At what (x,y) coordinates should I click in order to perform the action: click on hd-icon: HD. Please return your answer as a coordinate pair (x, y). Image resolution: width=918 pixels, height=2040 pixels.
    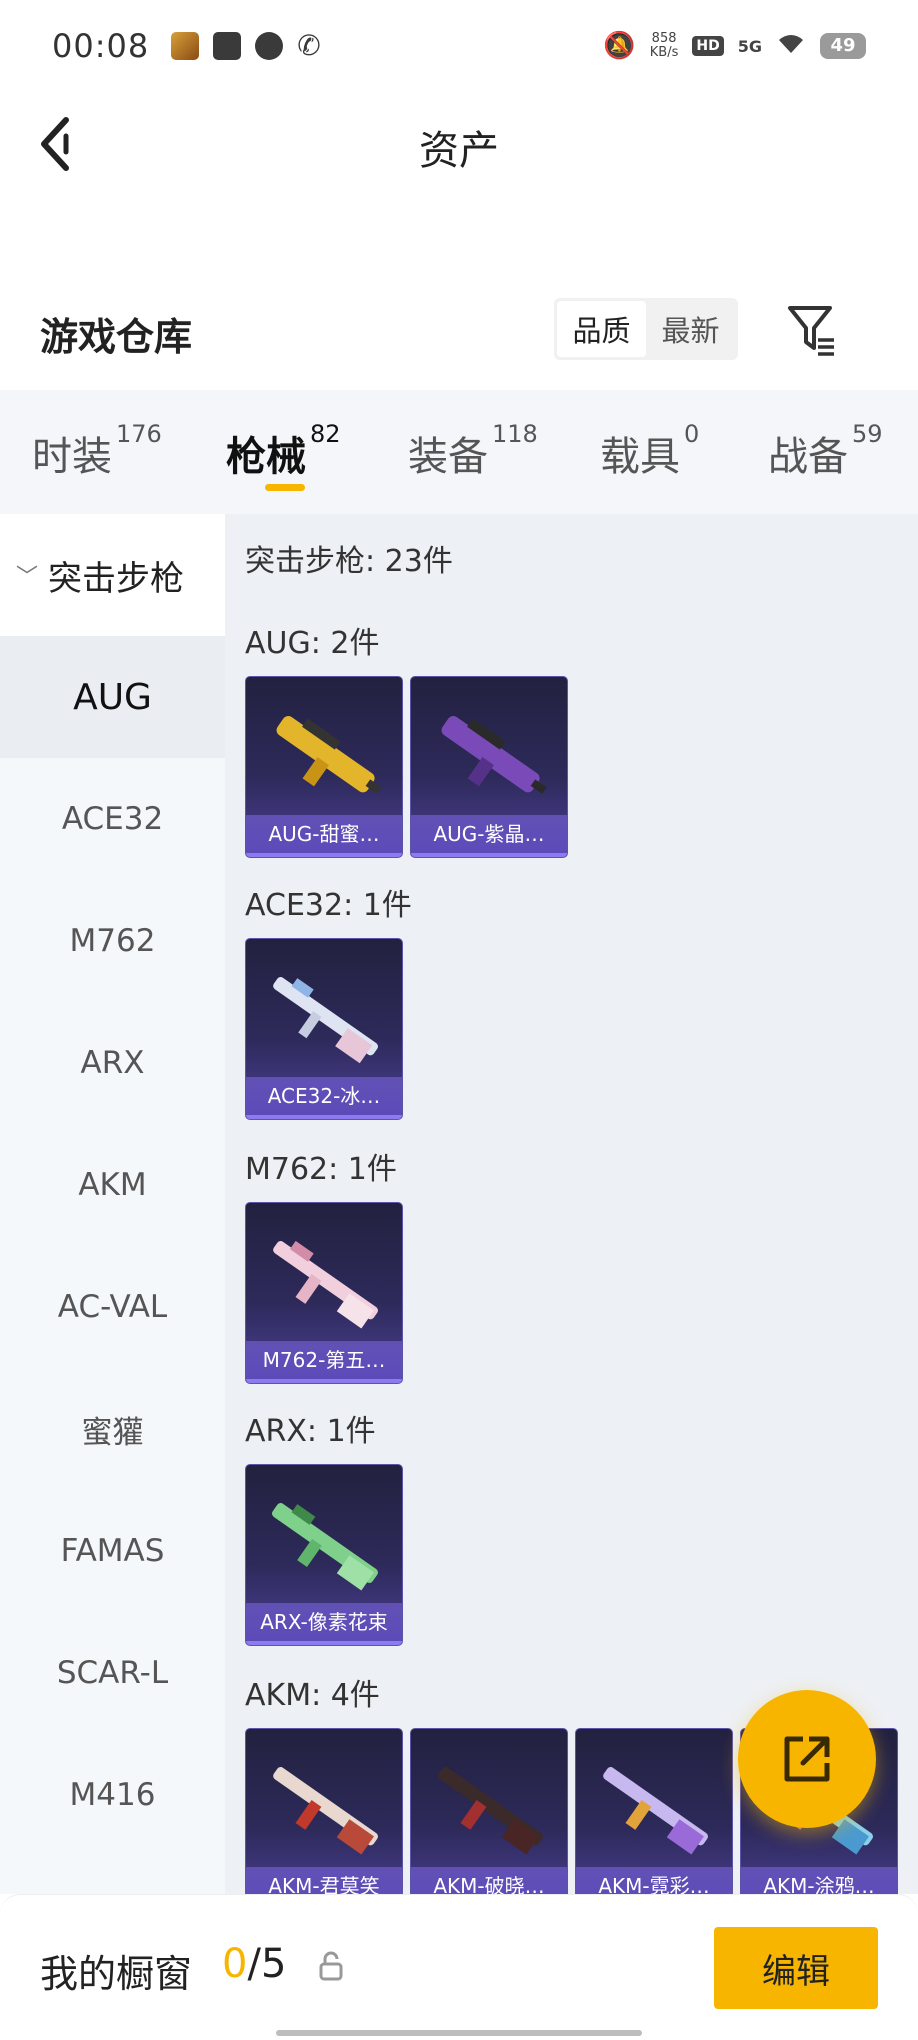
    Looking at the image, I should click on (708, 46).